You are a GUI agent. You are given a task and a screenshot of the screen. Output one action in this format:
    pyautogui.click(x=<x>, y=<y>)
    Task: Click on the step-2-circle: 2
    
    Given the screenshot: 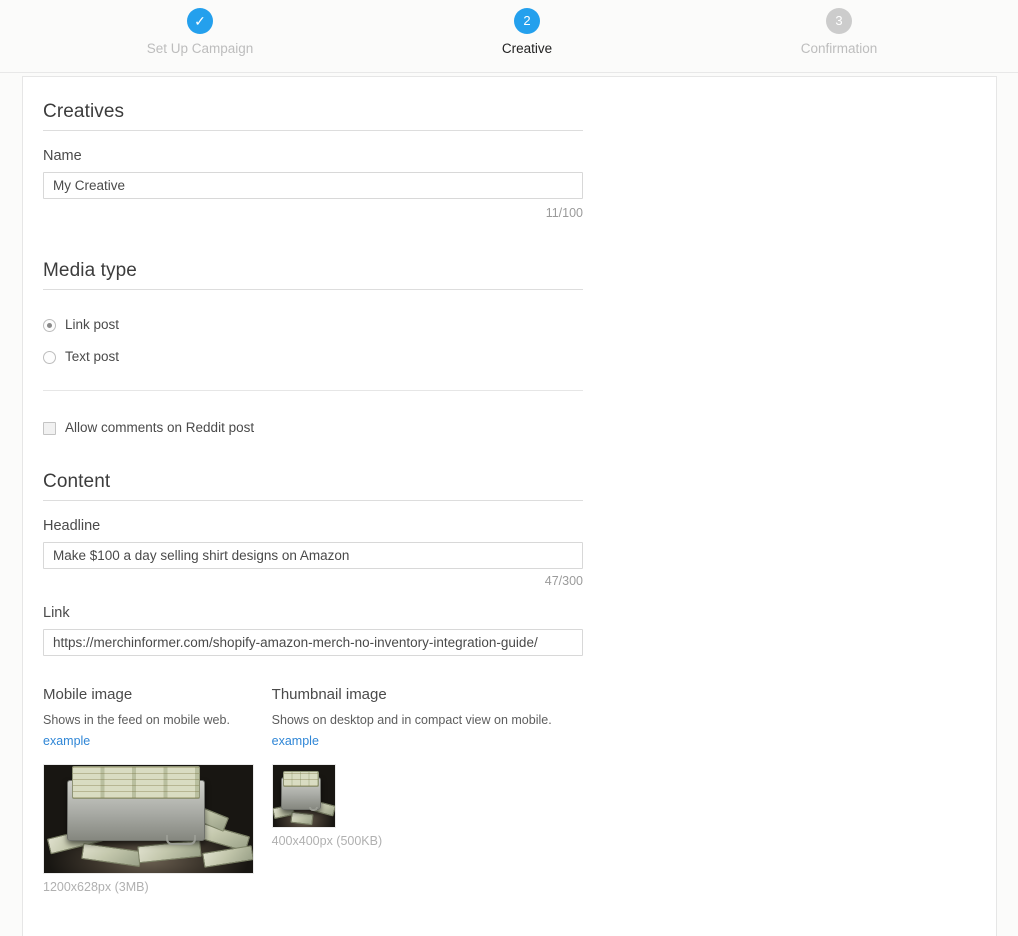 What is the action you would take?
    pyautogui.click(x=527, y=21)
    